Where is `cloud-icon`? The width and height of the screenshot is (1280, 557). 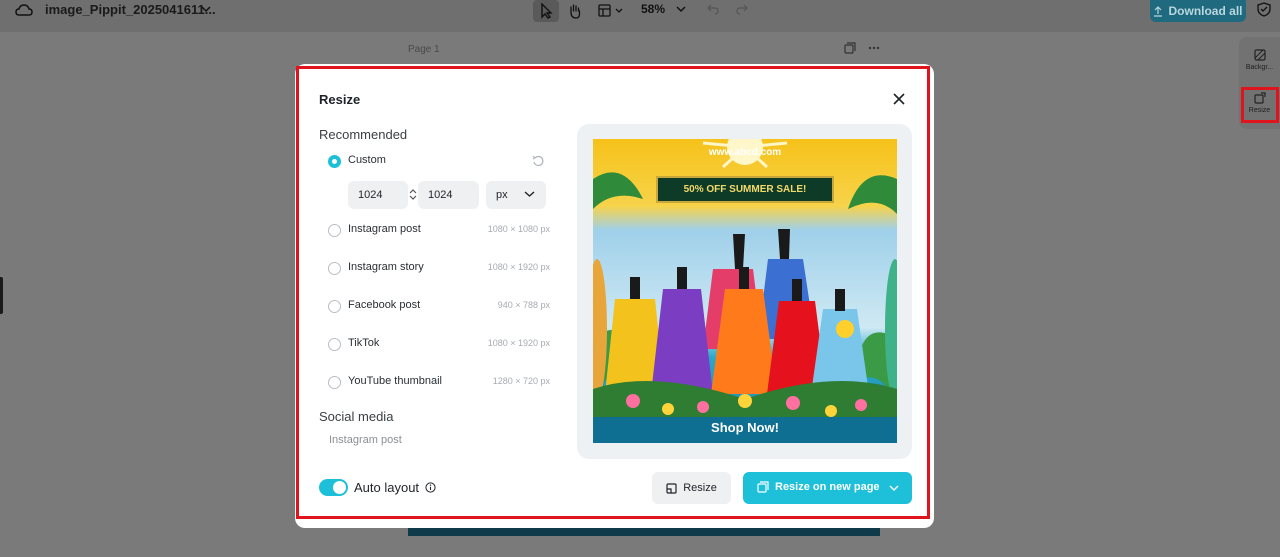
cloud-icon is located at coordinates (24, 10).